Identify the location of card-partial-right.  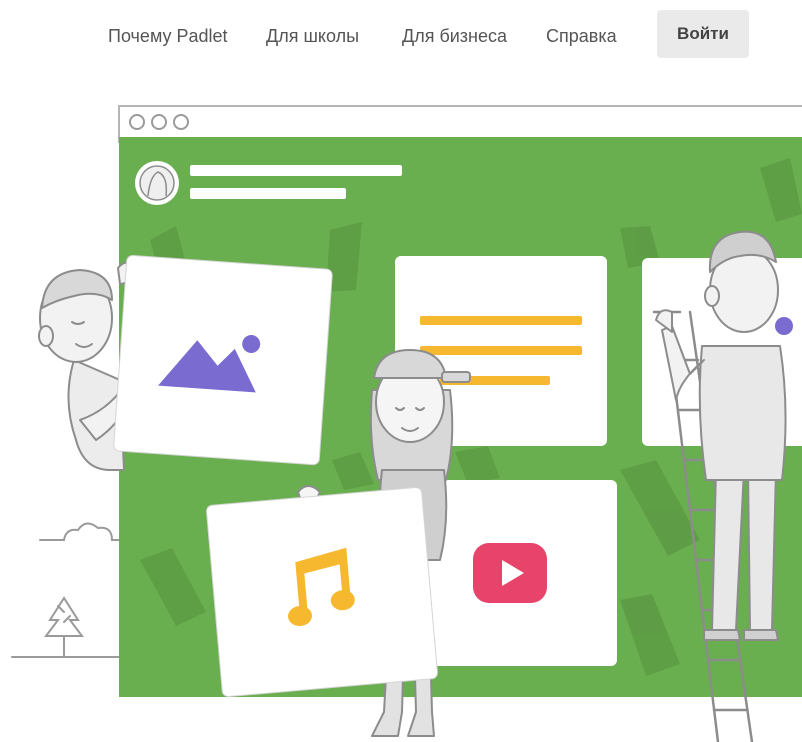
(722, 352).